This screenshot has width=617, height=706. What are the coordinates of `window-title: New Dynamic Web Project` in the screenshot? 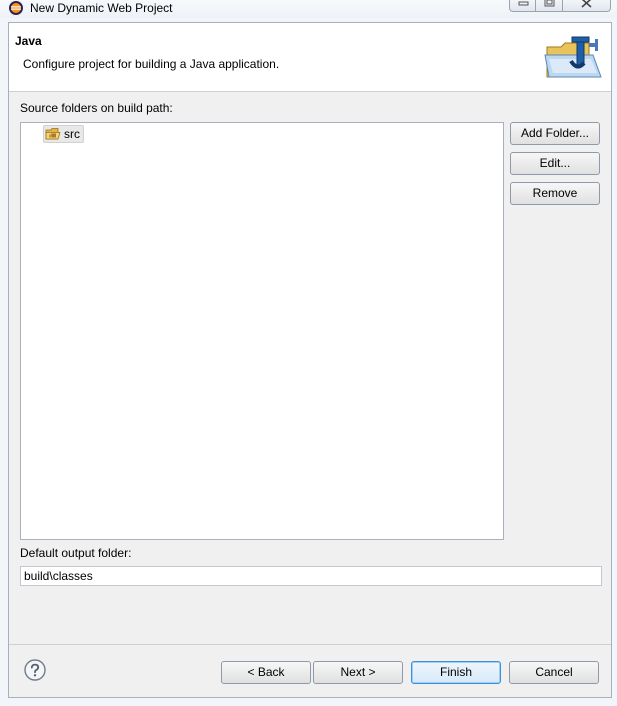 It's located at (101, 8).